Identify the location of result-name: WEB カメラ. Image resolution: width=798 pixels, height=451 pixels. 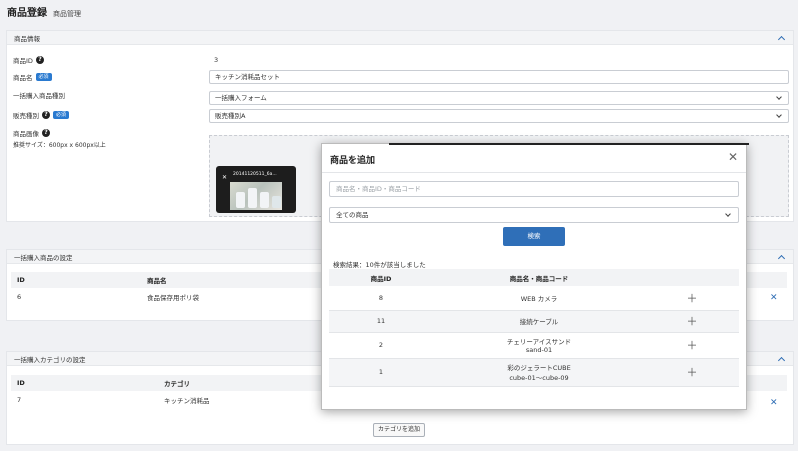
(539, 298).